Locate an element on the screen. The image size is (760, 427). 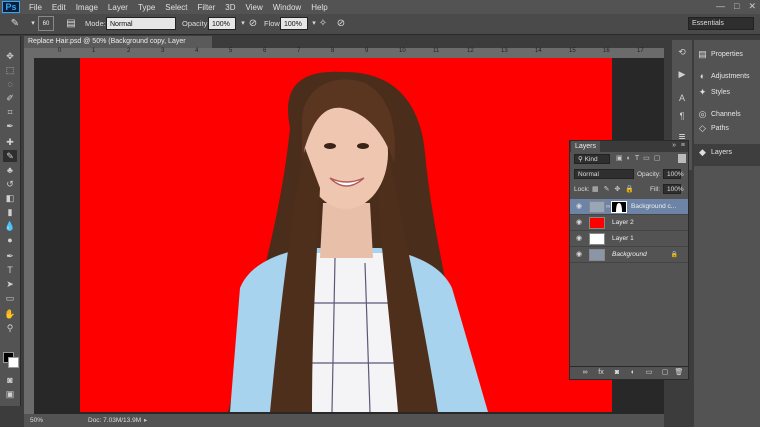
hand-tool-icon: ✋ is located at coordinates (10, 314).